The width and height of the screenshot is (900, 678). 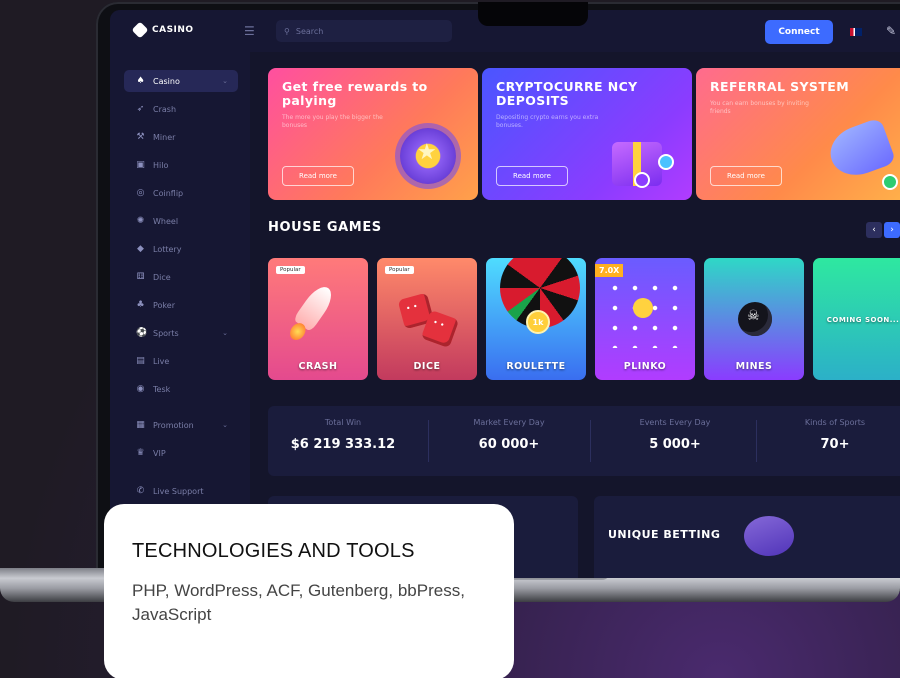 I want to click on unique-betting-block: UNIQUE BETTING, so click(x=747, y=537).